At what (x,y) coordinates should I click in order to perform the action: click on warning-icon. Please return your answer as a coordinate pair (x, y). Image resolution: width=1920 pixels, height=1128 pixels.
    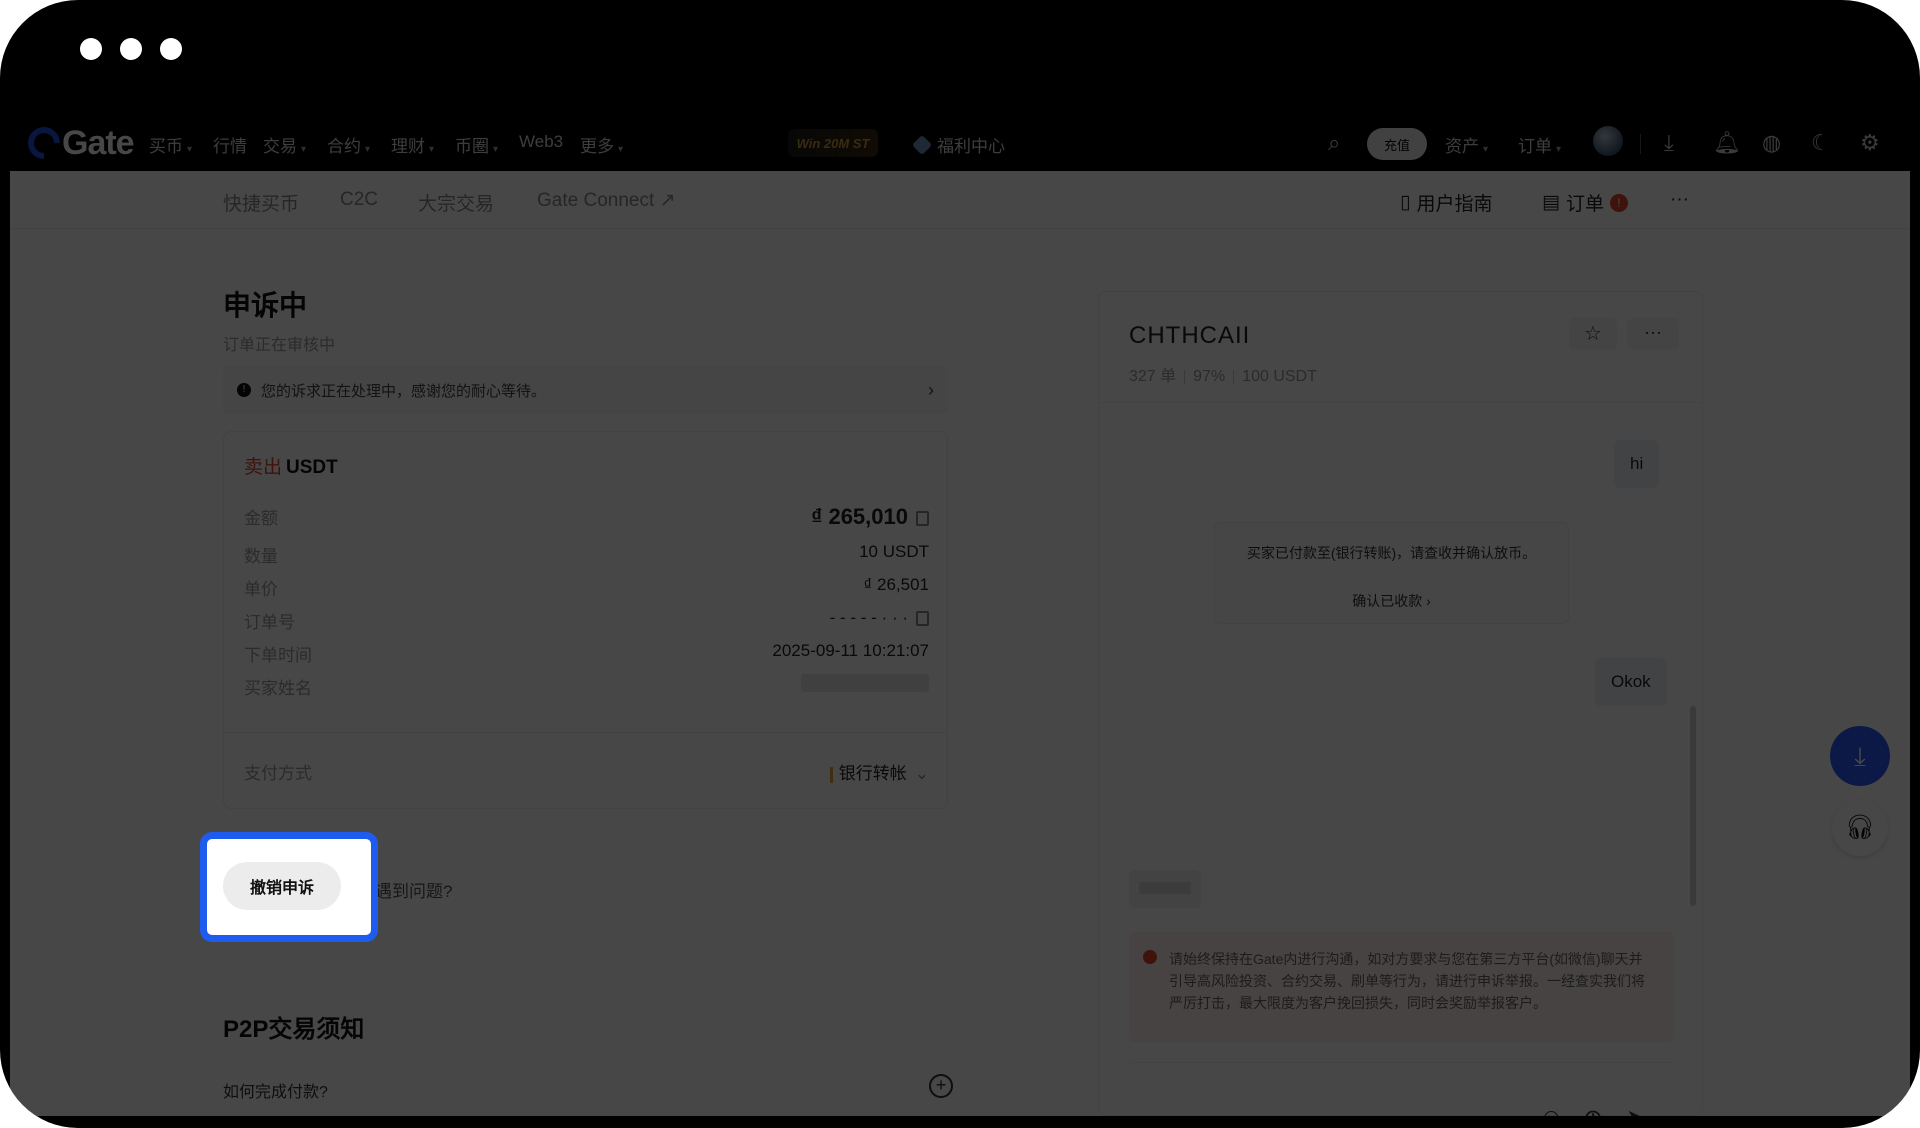
    Looking at the image, I should click on (1150, 957).